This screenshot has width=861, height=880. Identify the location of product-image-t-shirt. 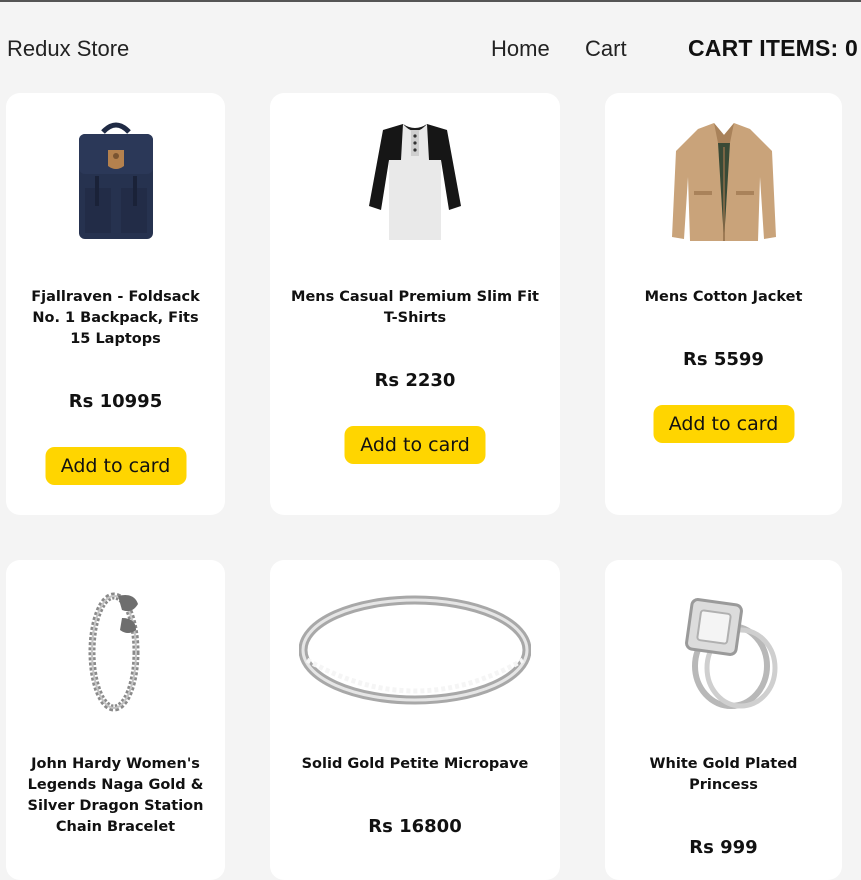
(415, 183).